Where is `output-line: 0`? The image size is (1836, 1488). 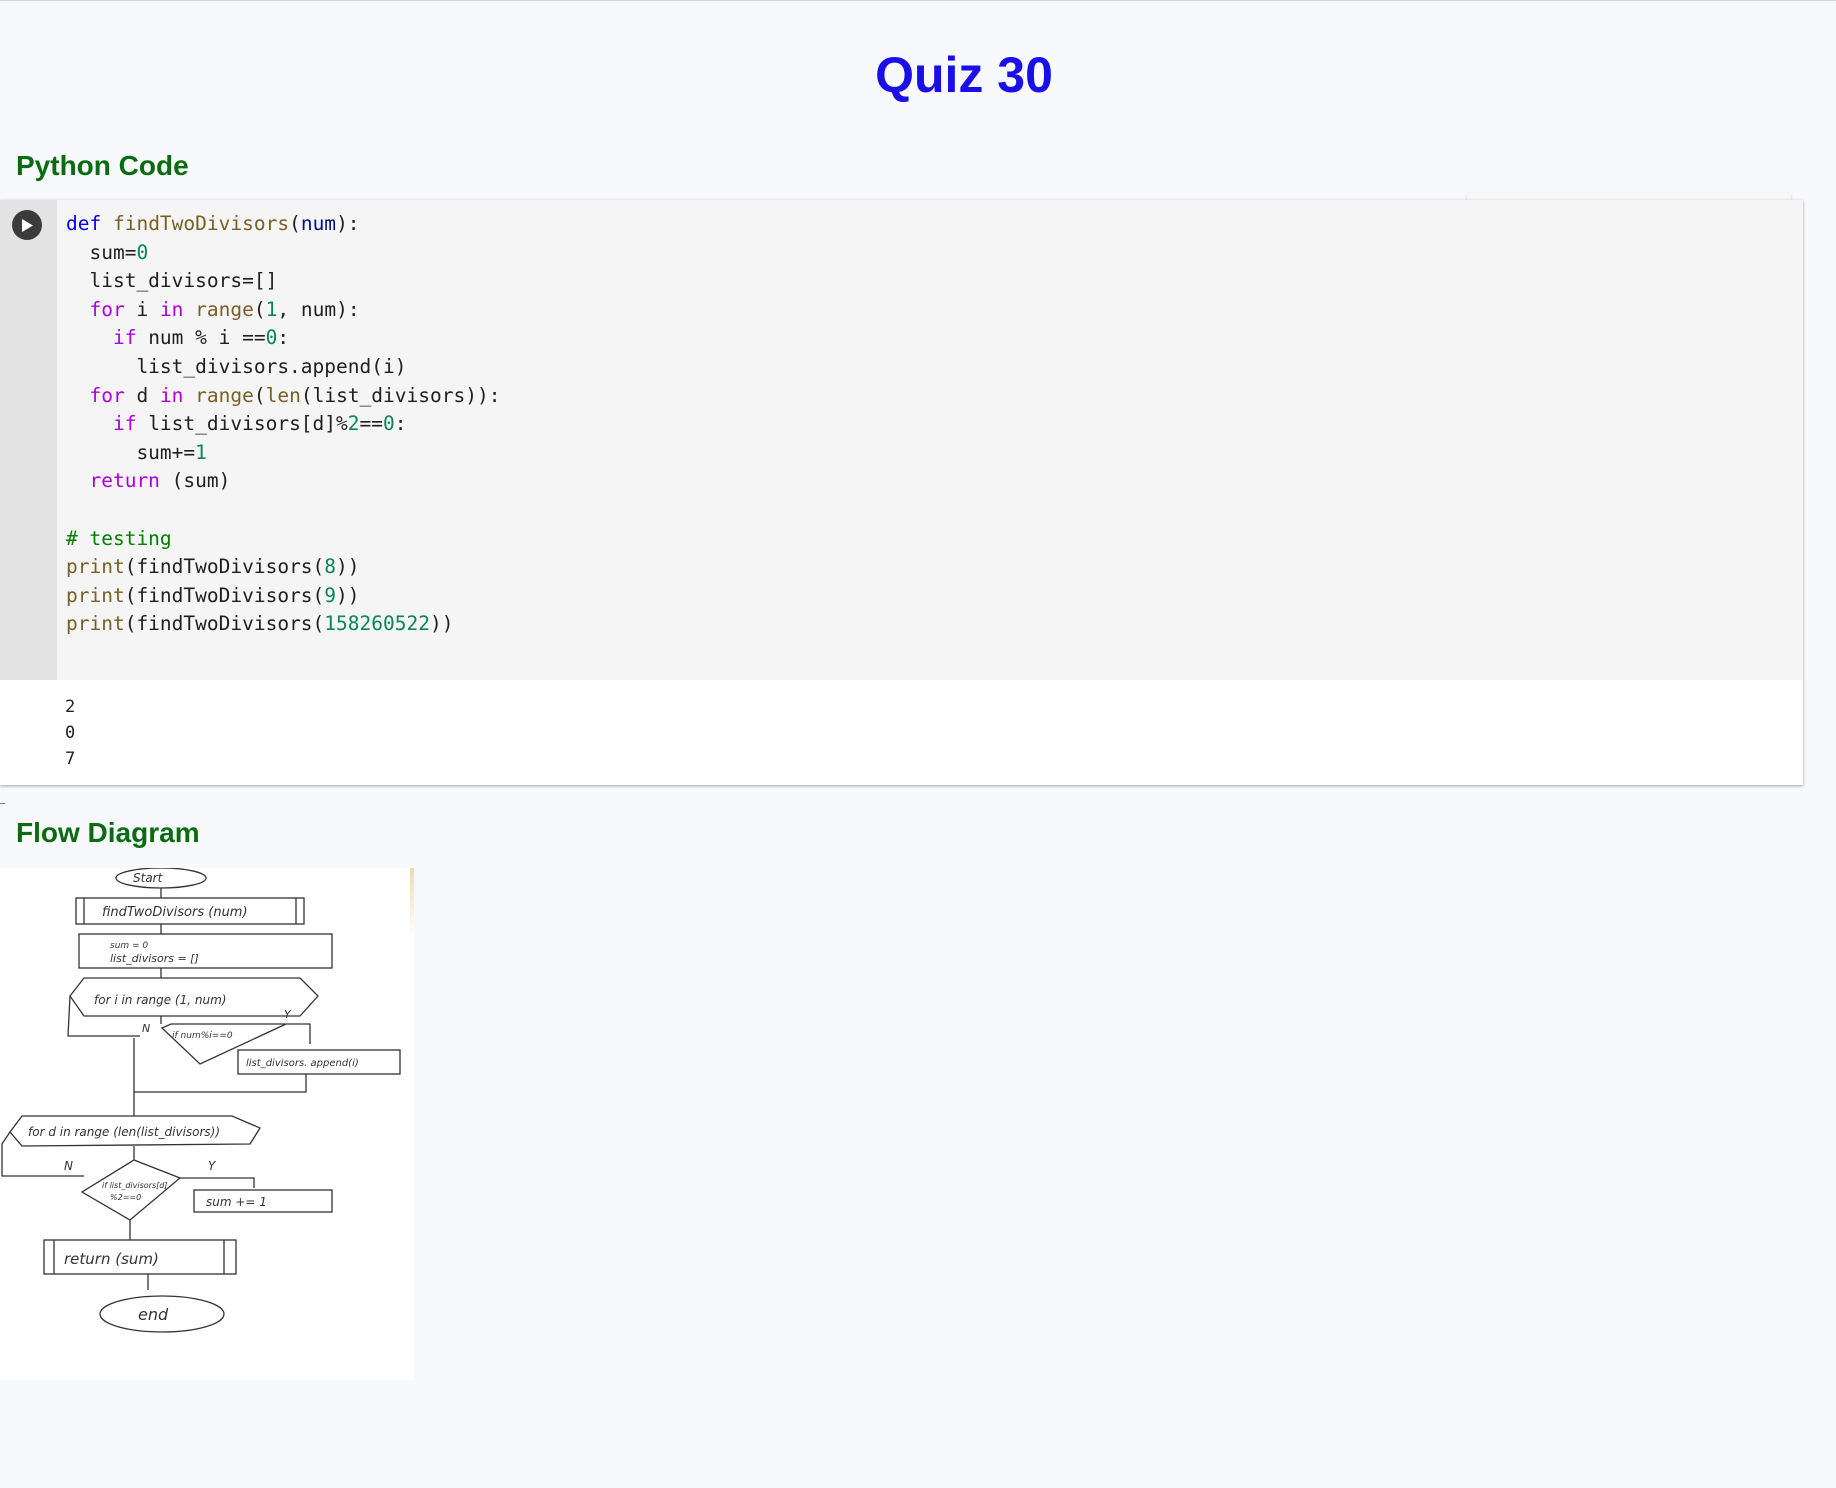 output-line: 0 is located at coordinates (70, 733).